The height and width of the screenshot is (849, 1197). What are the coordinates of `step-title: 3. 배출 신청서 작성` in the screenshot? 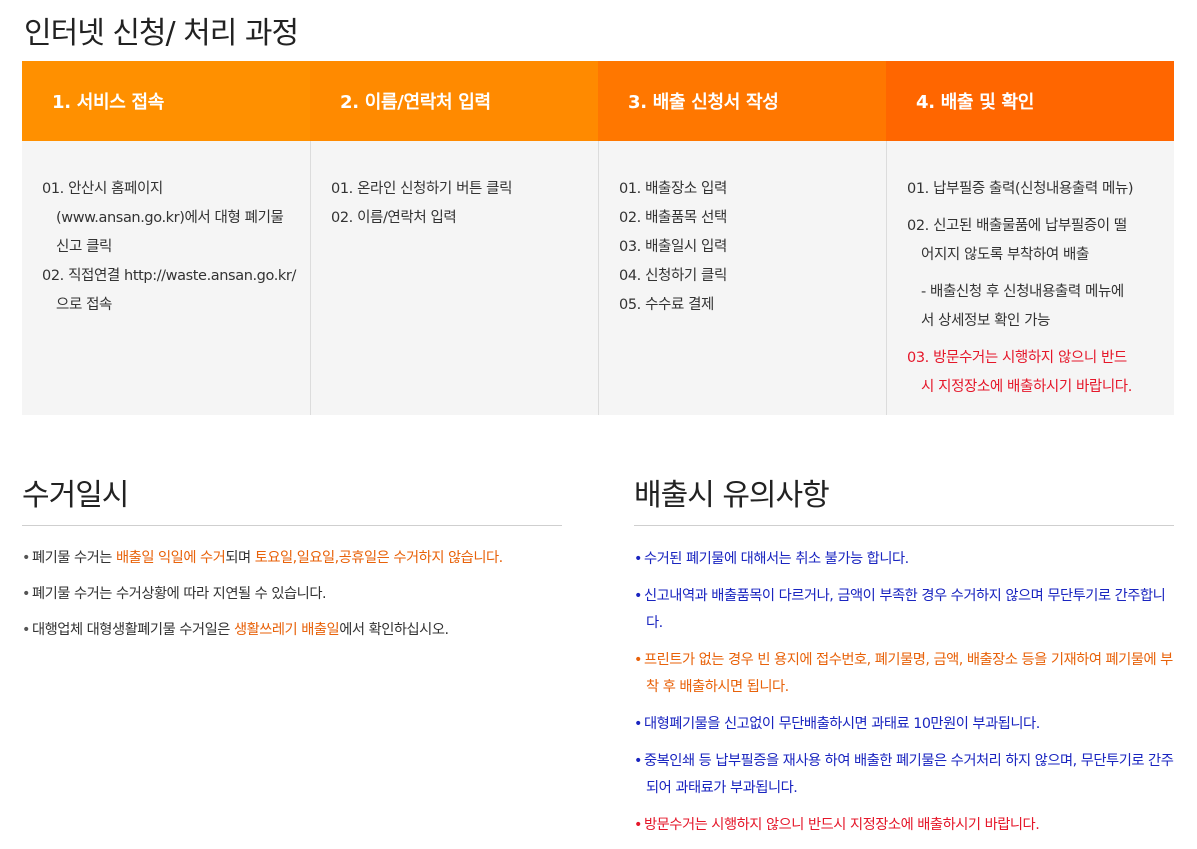 It's located at (742, 101).